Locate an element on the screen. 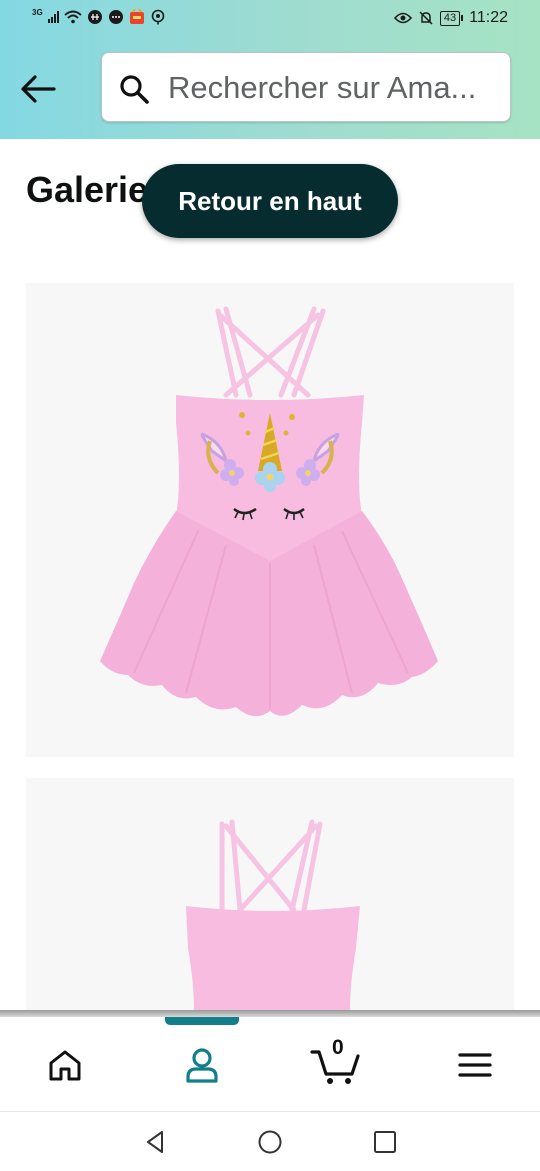 This screenshot has height=1171, width=540. message-icon is located at coordinates (94, 17).